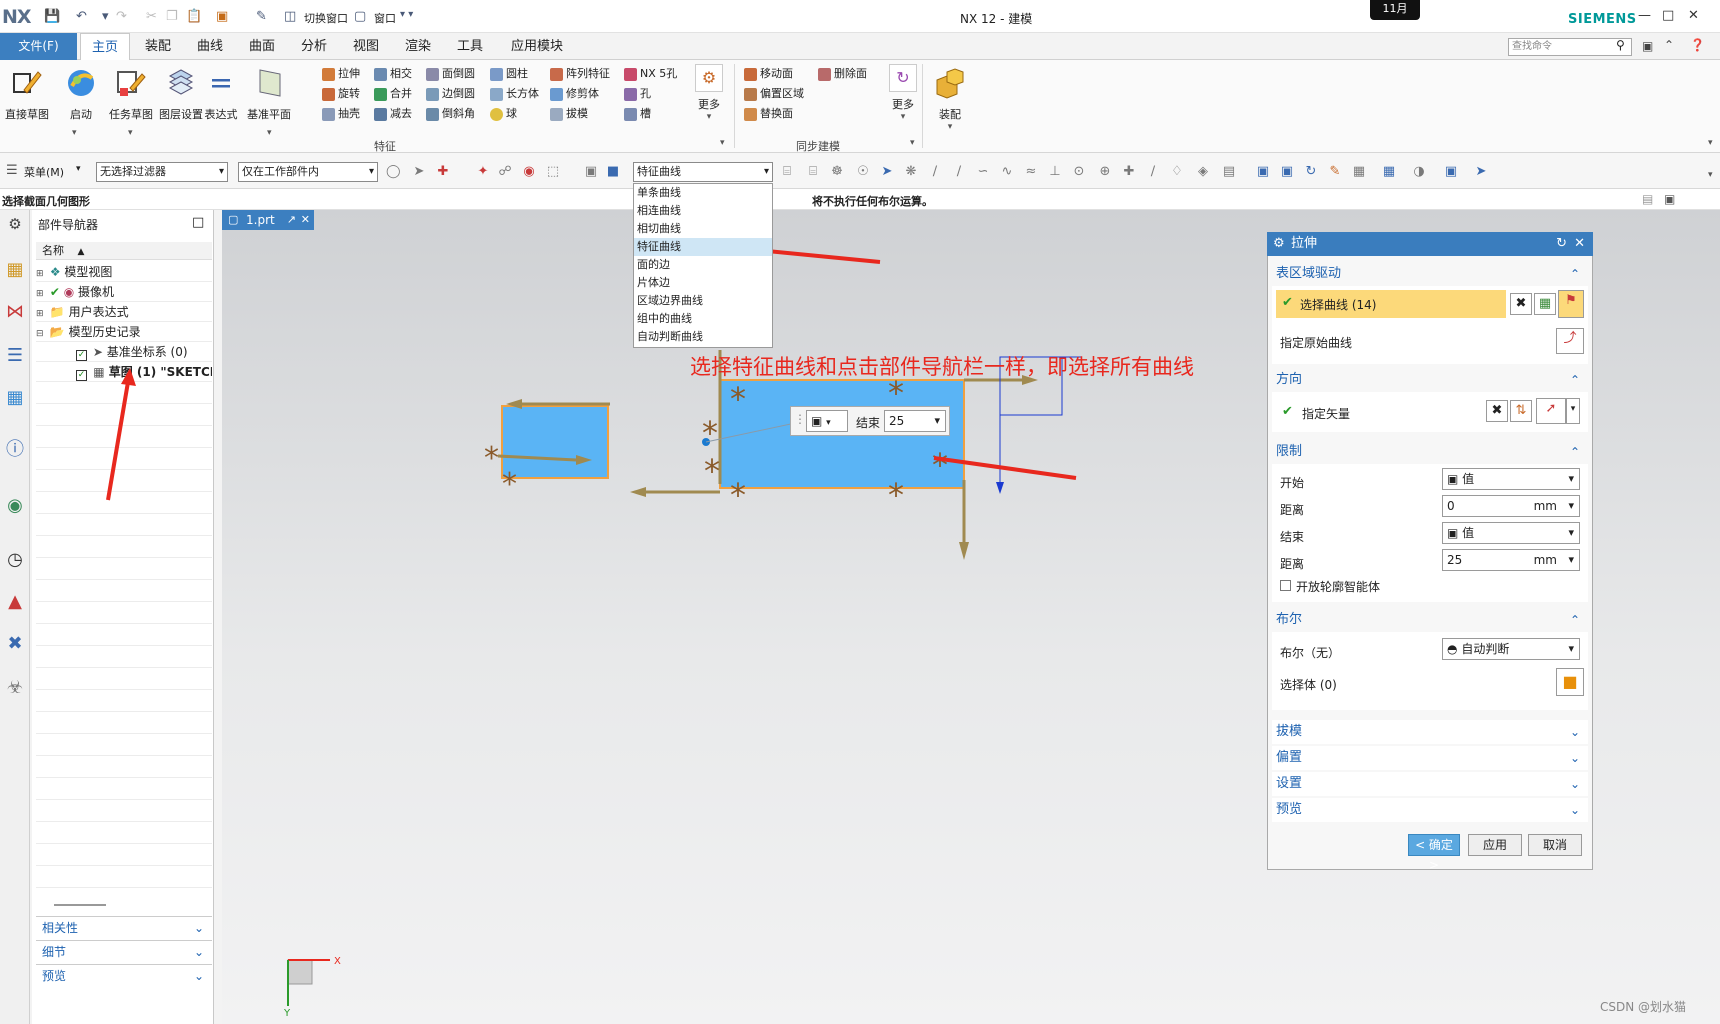  Describe the element at coordinates (1430, 244) in the screenshot. I see `dialog-title-bar: ⚙ 拉伸 ↻ ✕` at that location.